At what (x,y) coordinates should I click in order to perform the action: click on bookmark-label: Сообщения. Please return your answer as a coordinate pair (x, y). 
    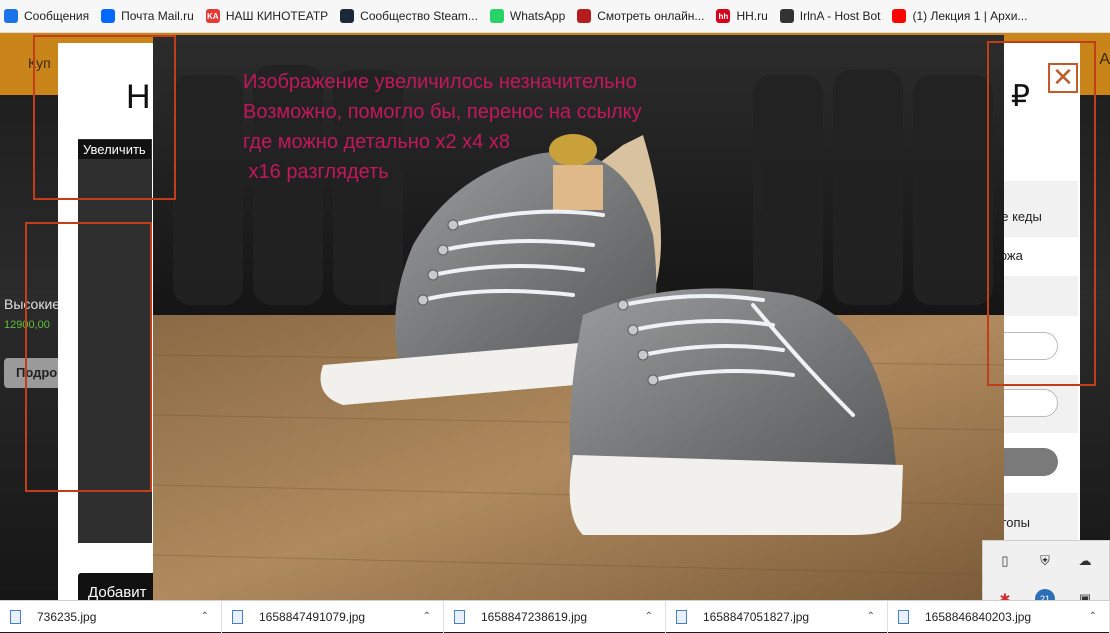
    Looking at the image, I should click on (57, 16).